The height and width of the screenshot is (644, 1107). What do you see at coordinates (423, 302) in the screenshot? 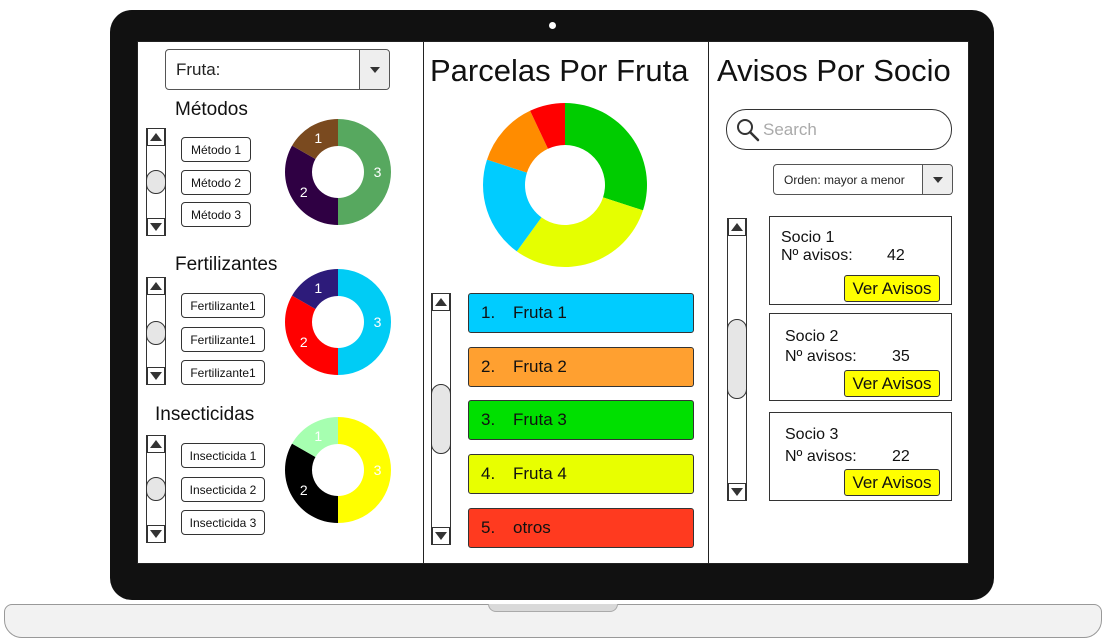
I see `column-divider-left` at bounding box center [423, 302].